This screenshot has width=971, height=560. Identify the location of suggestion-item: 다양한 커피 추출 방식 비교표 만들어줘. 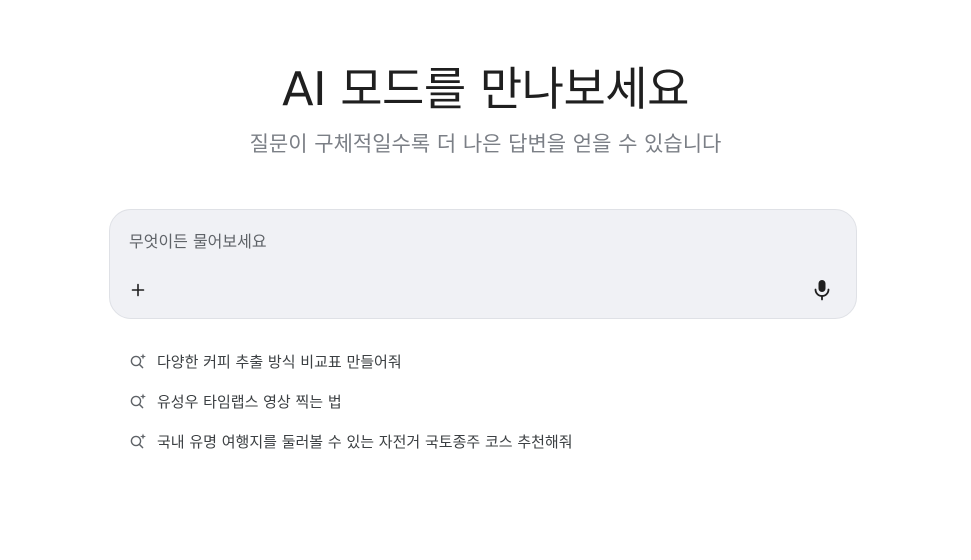
(350, 361).